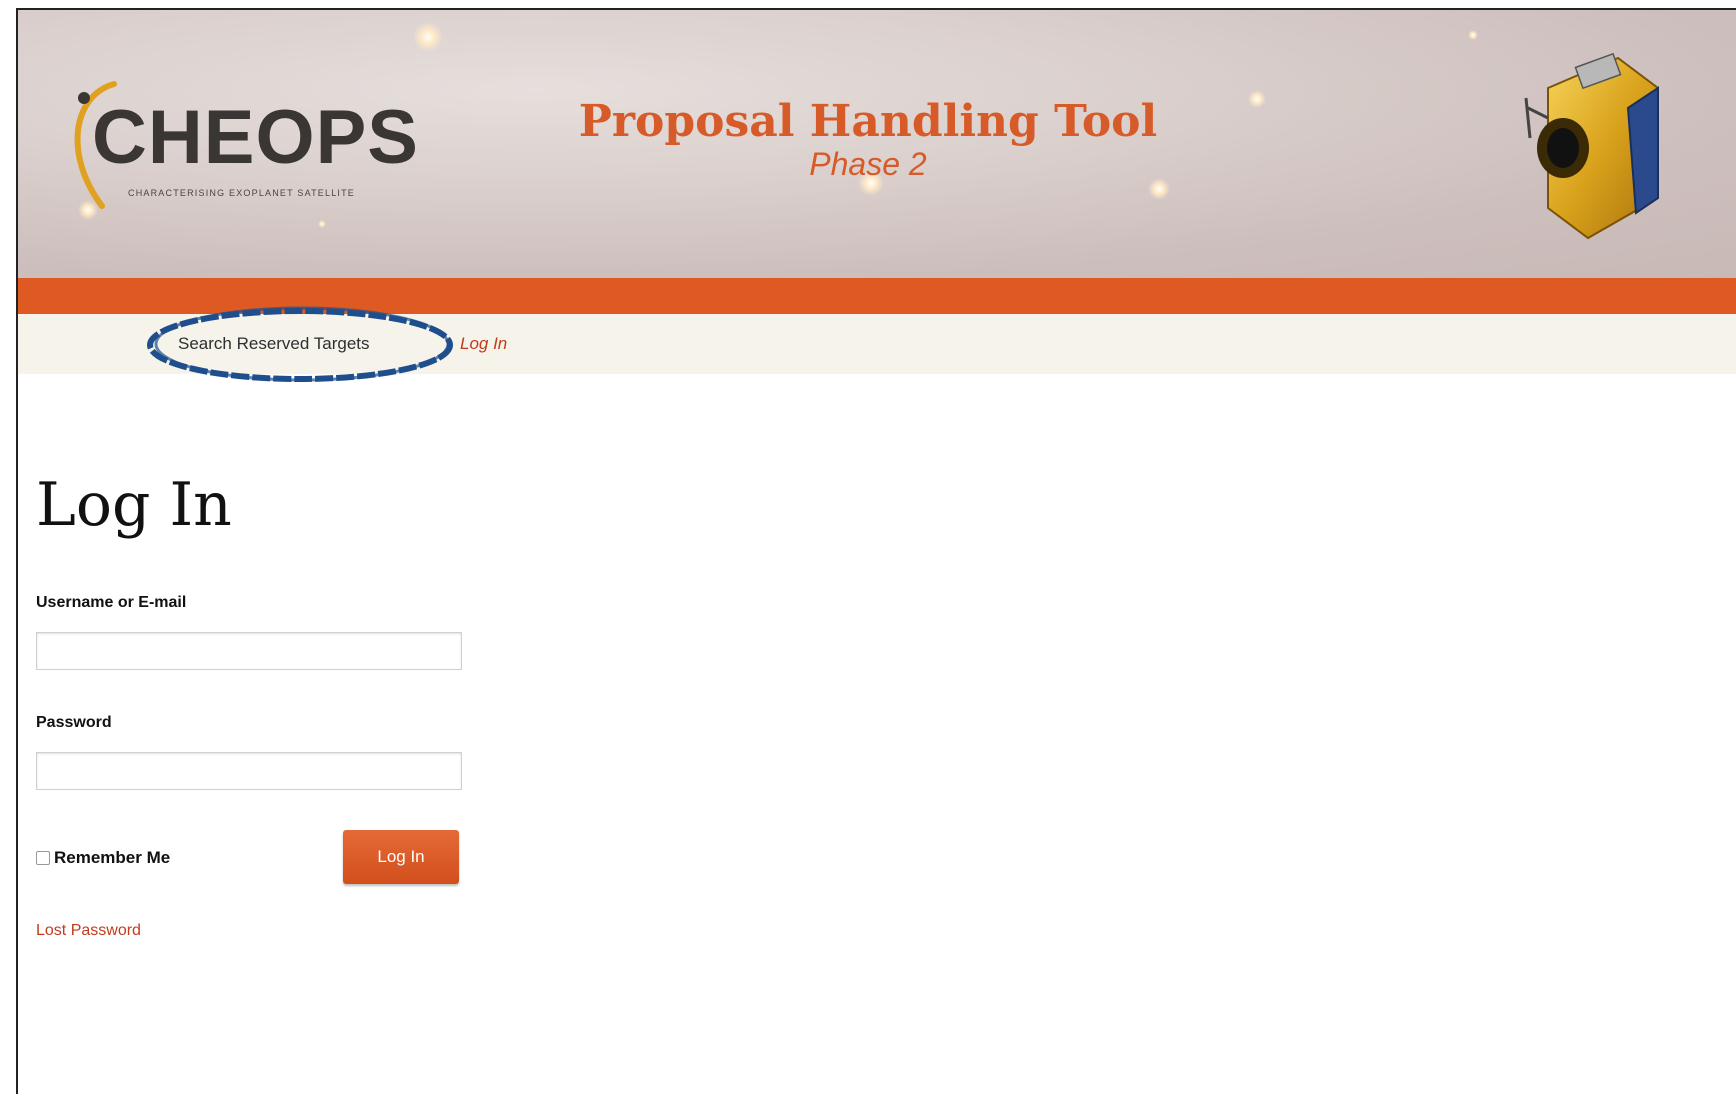 This screenshot has height=1094, width=1736. I want to click on app-title-block: Proposal Handling Tool Phase 2, so click(868, 139).